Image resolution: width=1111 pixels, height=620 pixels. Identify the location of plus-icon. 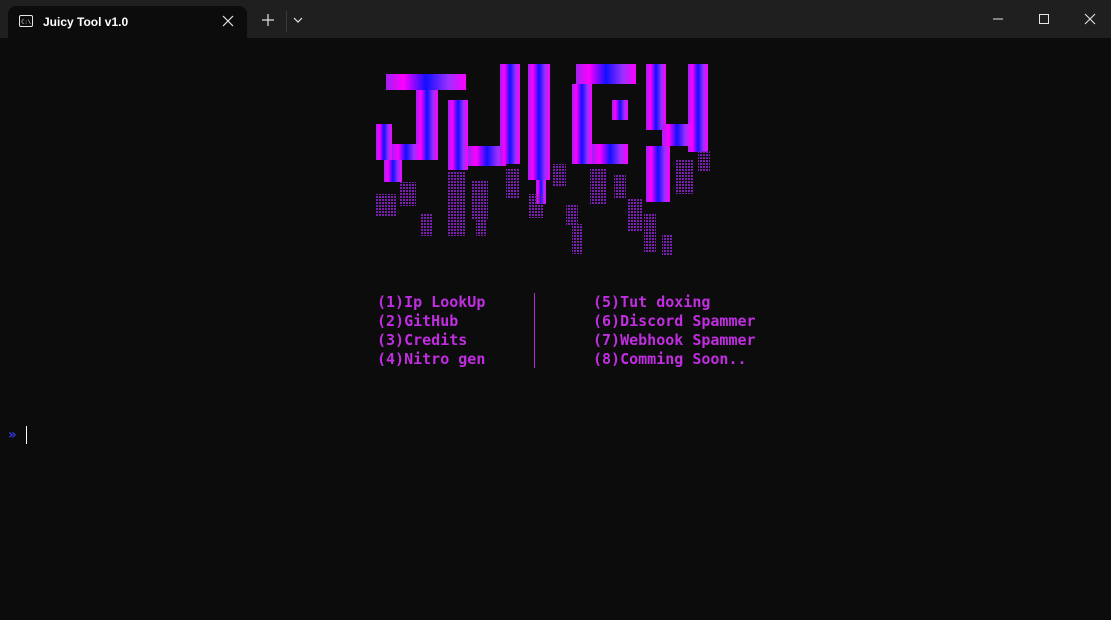
(268, 20).